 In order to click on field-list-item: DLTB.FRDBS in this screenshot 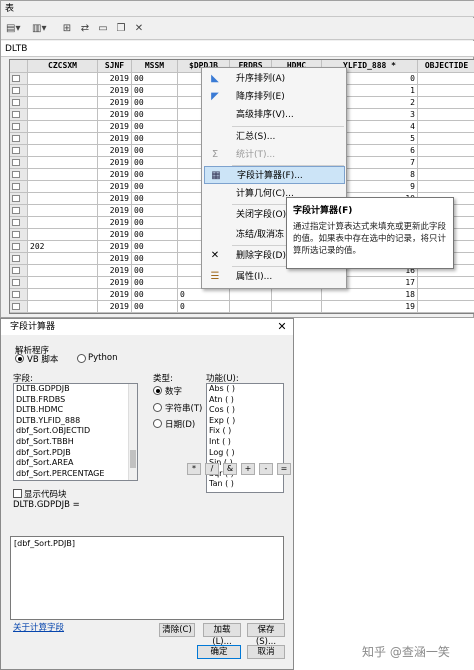, I will do `click(75, 400)`.